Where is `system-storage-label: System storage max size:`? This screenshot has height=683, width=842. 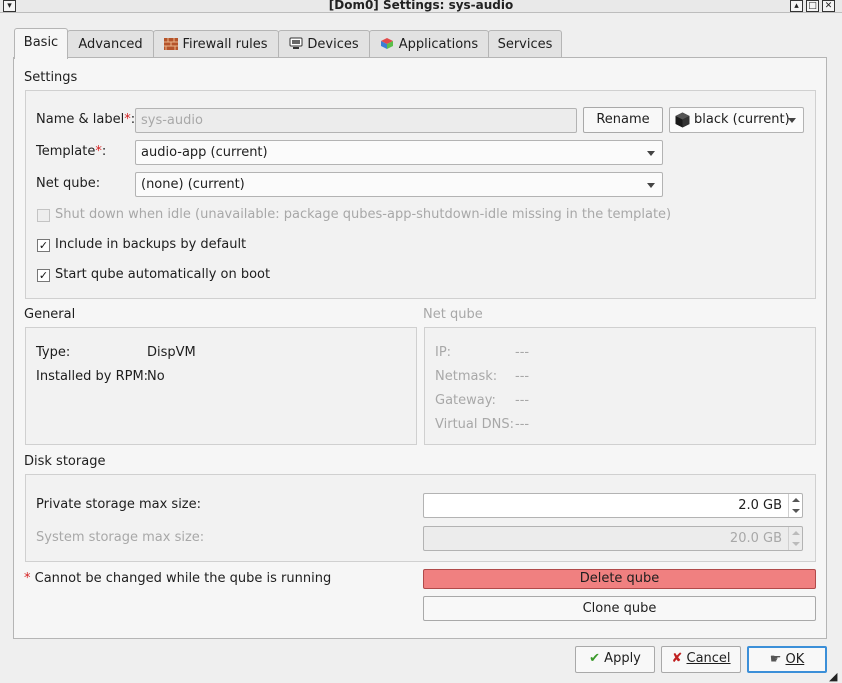
system-storage-label: System storage max size: is located at coordinates (120, 537).